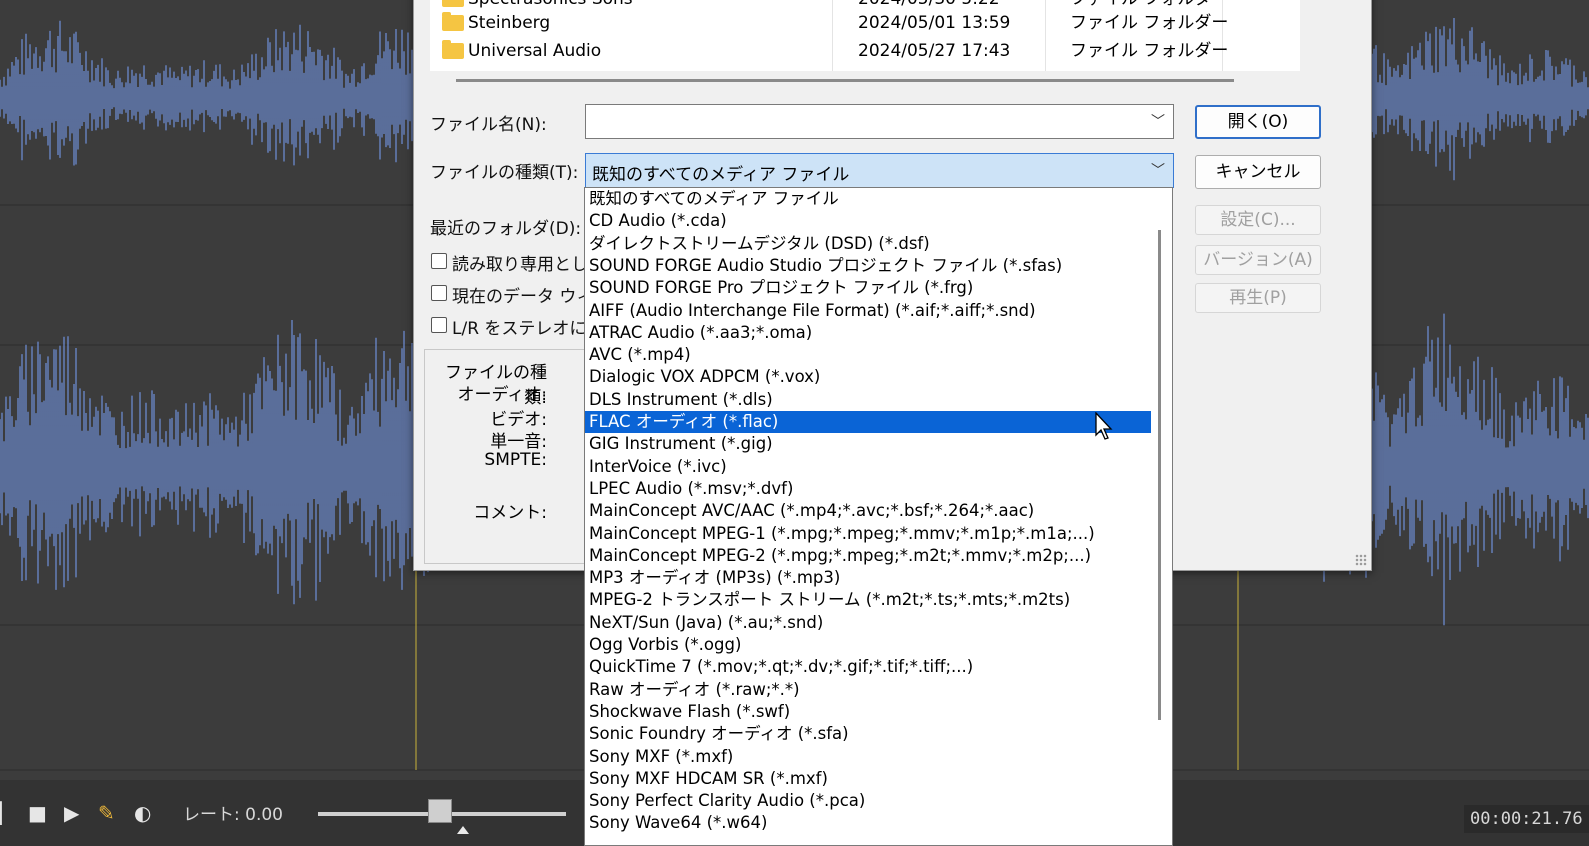  I want to click on lr-stereo-checkbox-label: L/R をステレオにマ, so click(528, 329).